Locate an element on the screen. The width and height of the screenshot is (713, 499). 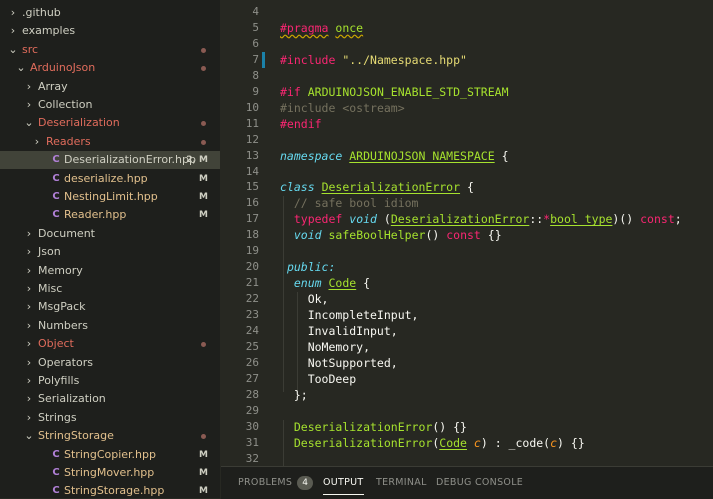
line-number: 13 is located at coordinates (252, 155).